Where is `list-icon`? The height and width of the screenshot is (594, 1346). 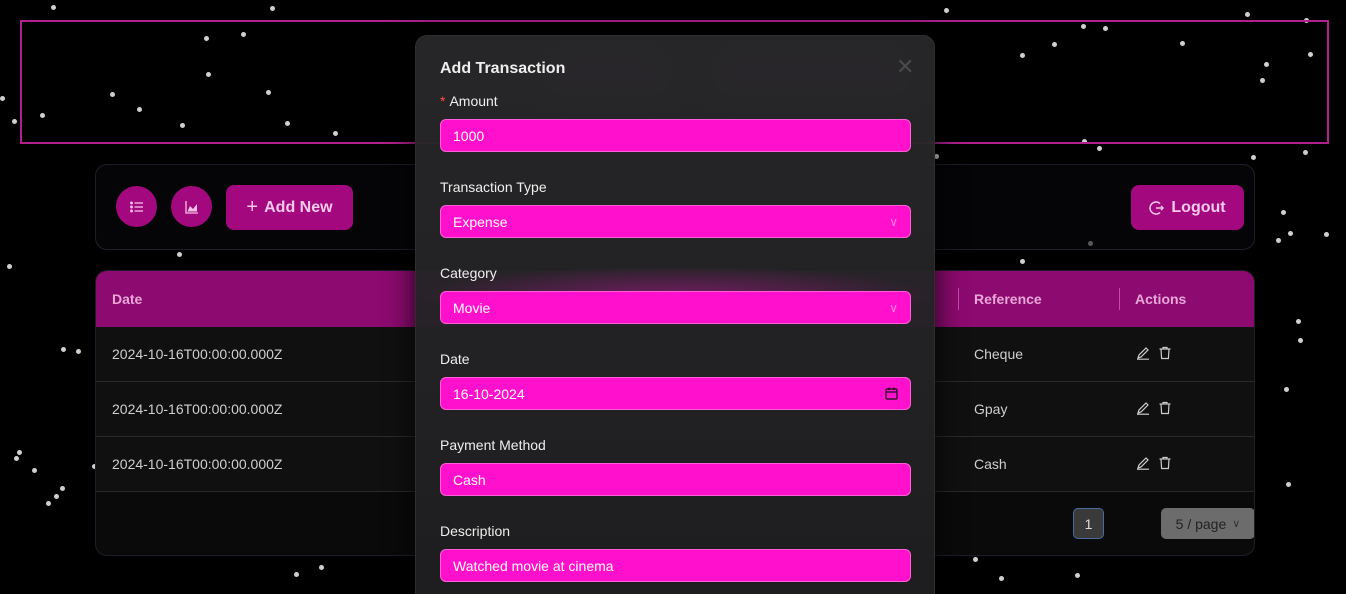
list-icon is located at coordinates (136, 206).